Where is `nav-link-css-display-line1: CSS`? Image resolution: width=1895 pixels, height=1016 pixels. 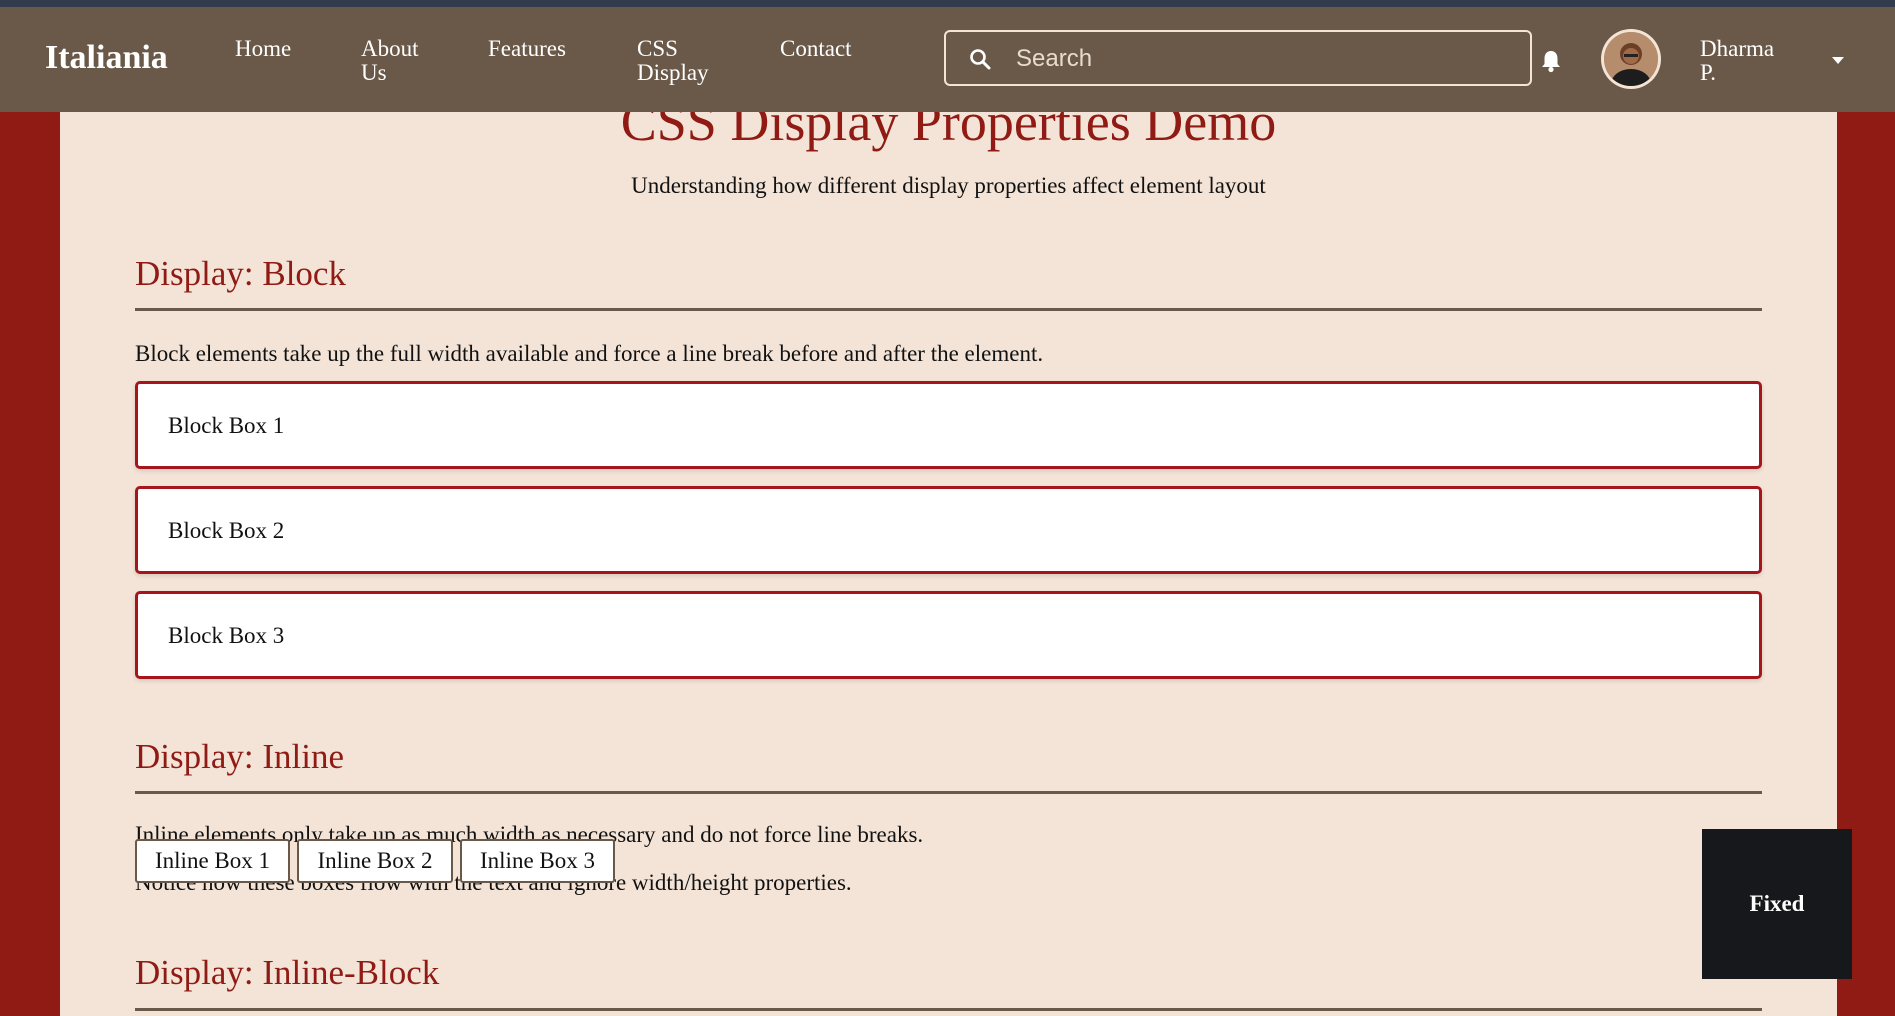
nav-link-css-display-line1: CSS is located at coordinates (657, 48).